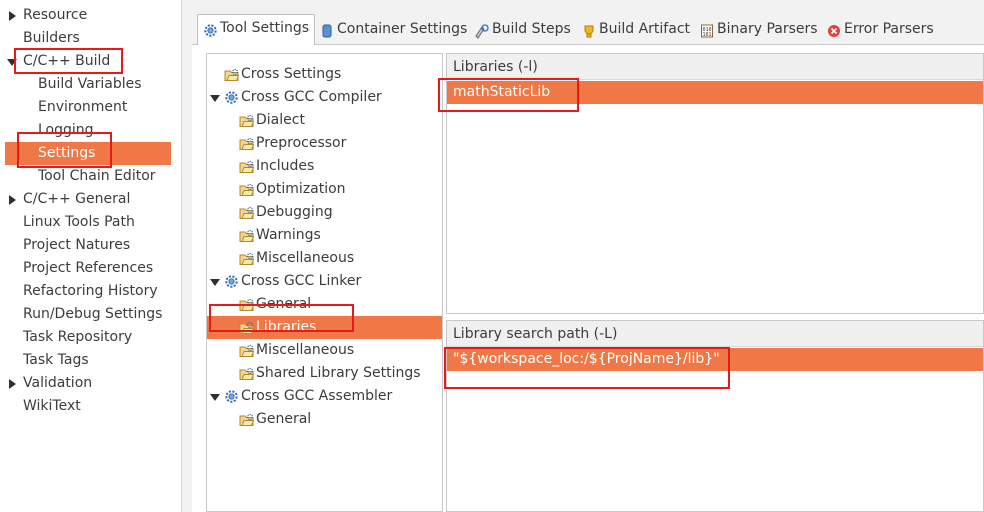 The width and height of the screenshot is (984, 512). I want to click on library-list-item: mathStaticLib, so click(715, 92).